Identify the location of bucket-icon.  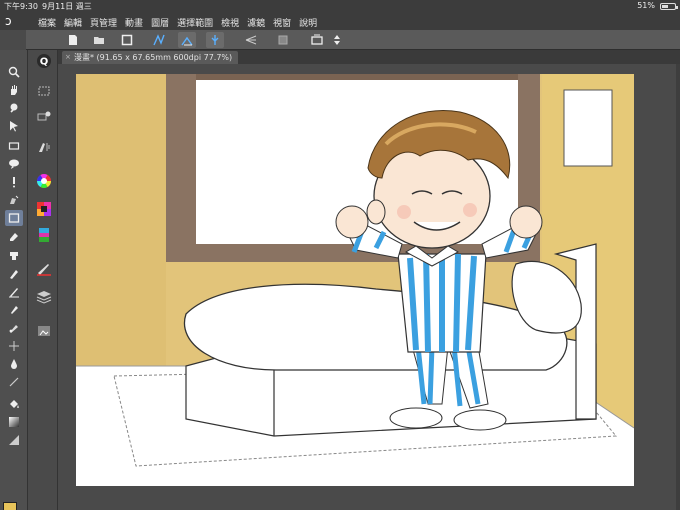
(14, 404).